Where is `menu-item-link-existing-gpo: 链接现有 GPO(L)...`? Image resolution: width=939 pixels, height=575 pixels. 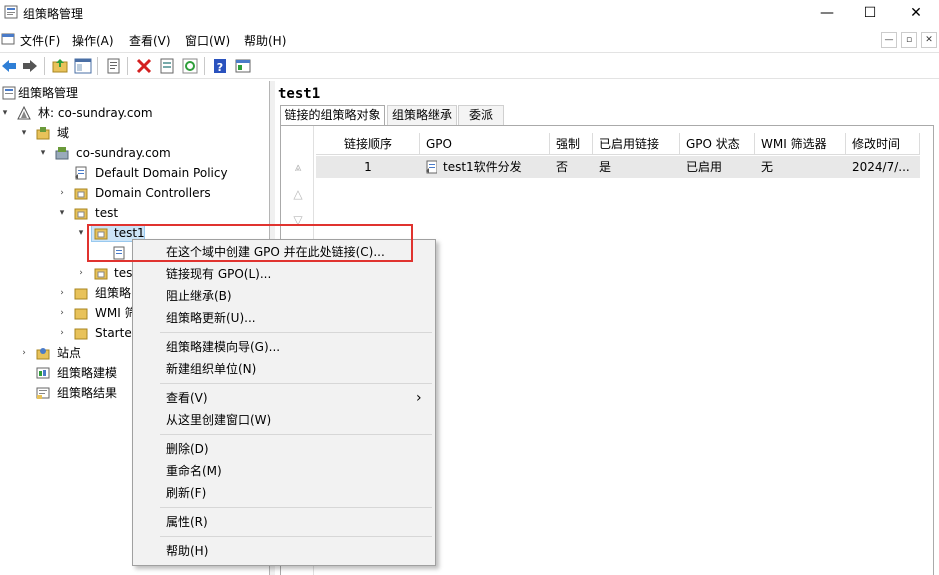
menu-item-link-existing-gpo: 链接现有 GPO(L)... is located at coordinates (218, 274).